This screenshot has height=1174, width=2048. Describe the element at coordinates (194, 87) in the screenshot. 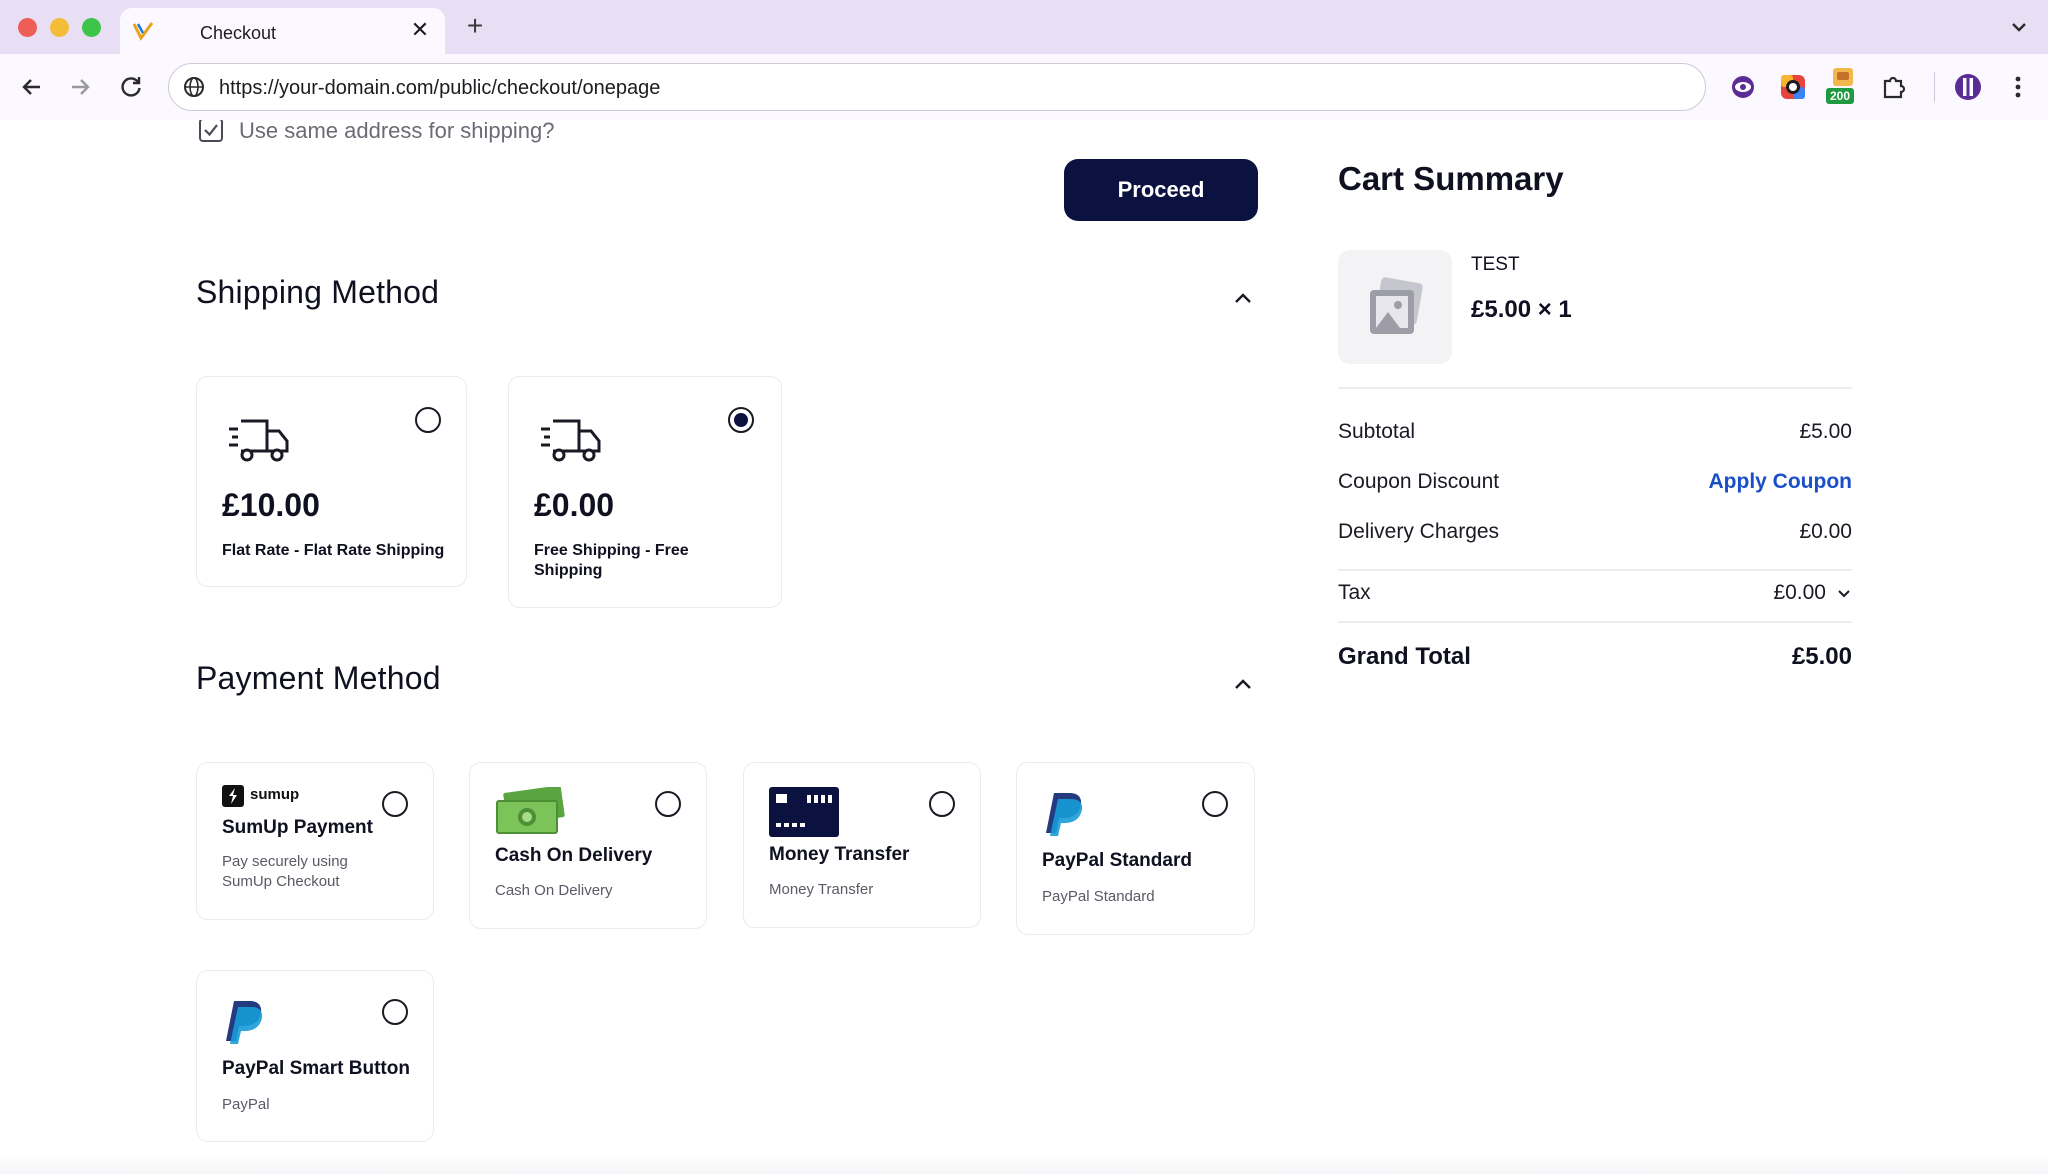

I see `site-info-globe-icon` at that location.